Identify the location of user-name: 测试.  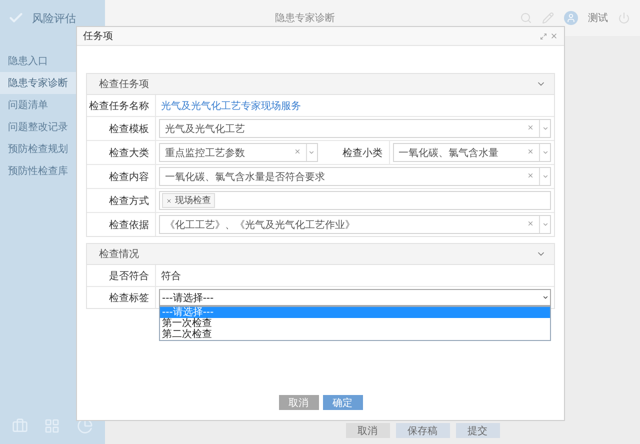
(598, 18).